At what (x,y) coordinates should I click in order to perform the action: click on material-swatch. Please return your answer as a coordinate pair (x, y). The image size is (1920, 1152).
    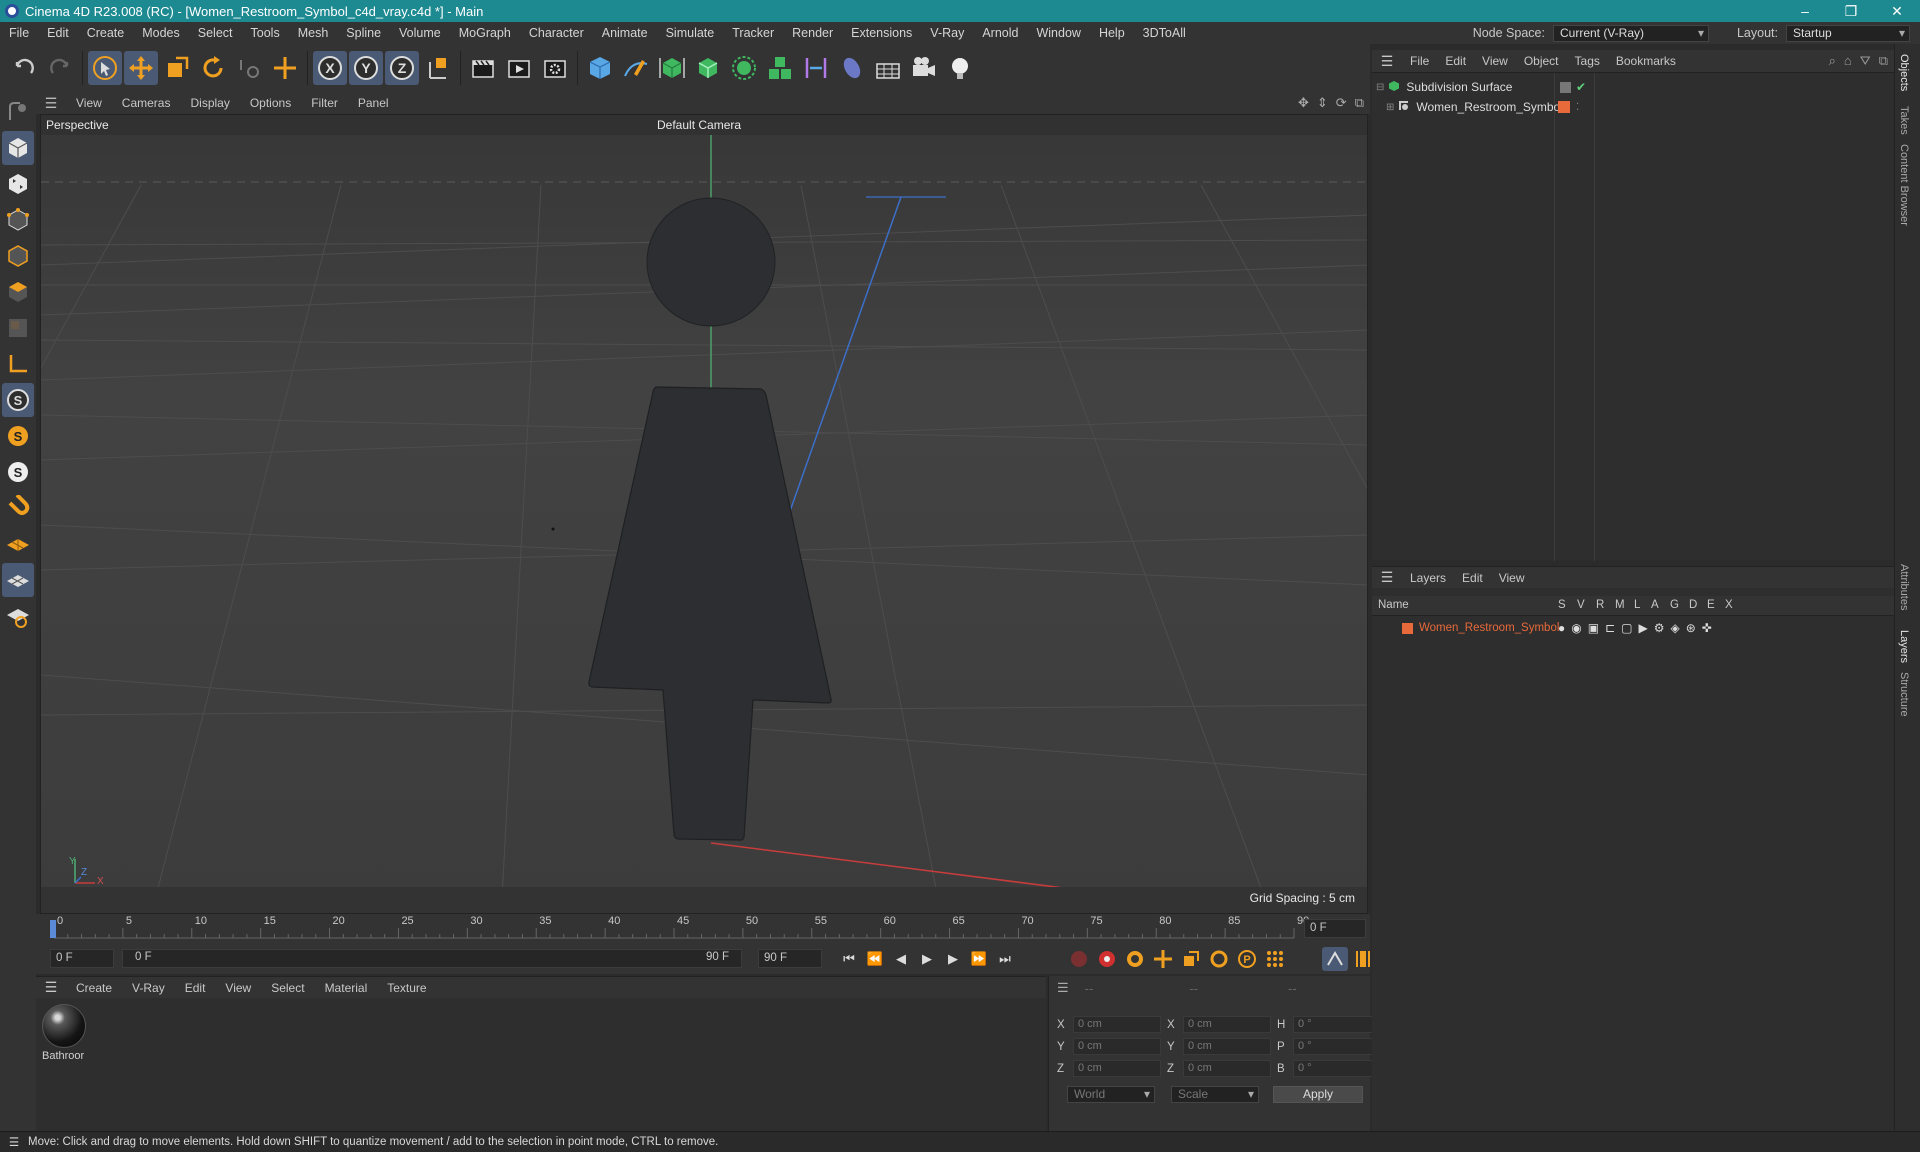
    Looking at the image, I should click on (64, 1026).